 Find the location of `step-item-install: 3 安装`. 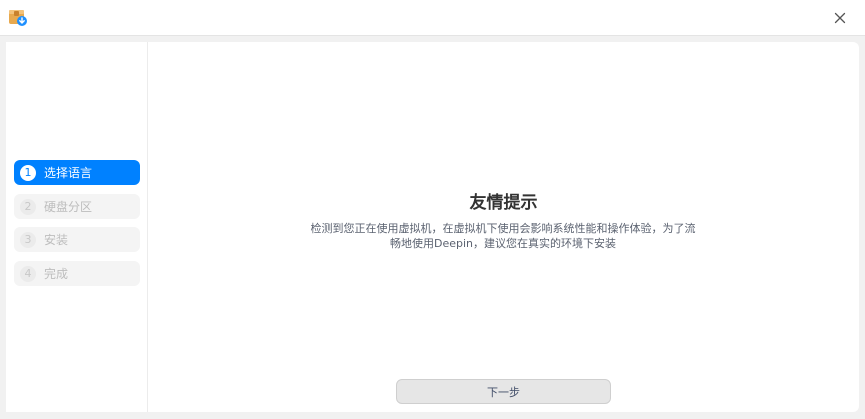

step-item-install: 3 安装 is located at coordinates (77, 239).